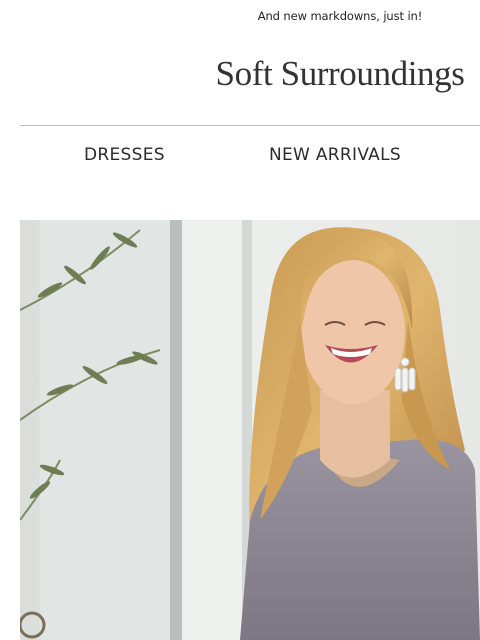  Describe the element at coordinates (335, 155) in the screenshot. I see `nav-link-new-arrivals: NEW ARRIVALS` at that location.